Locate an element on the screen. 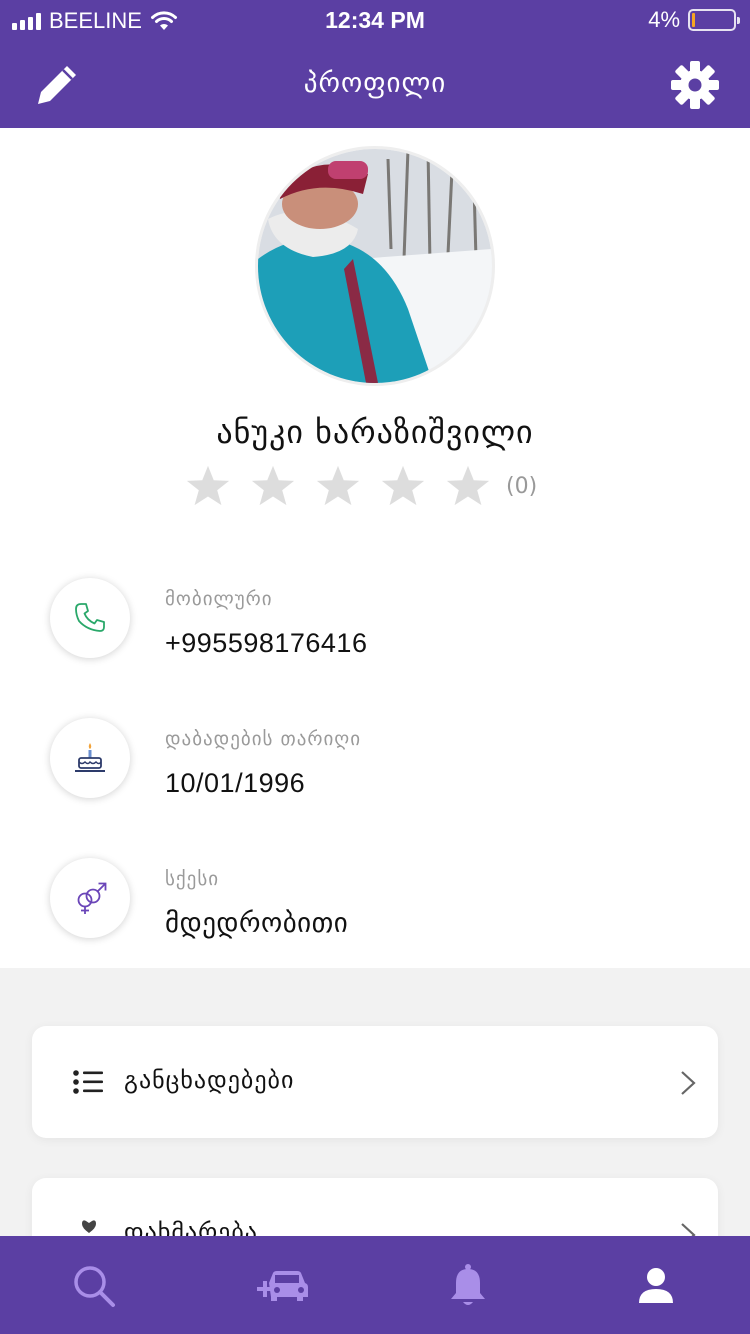 The height and width of the screenshot is (1334, 750). phone-icon is located at coordinates (90, 617).